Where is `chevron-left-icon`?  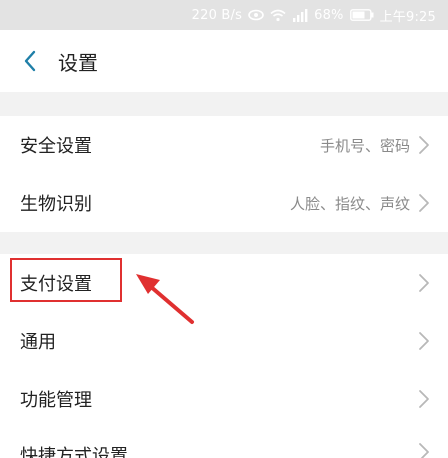
chevron-left-icon is located at coordinates (30, 61).